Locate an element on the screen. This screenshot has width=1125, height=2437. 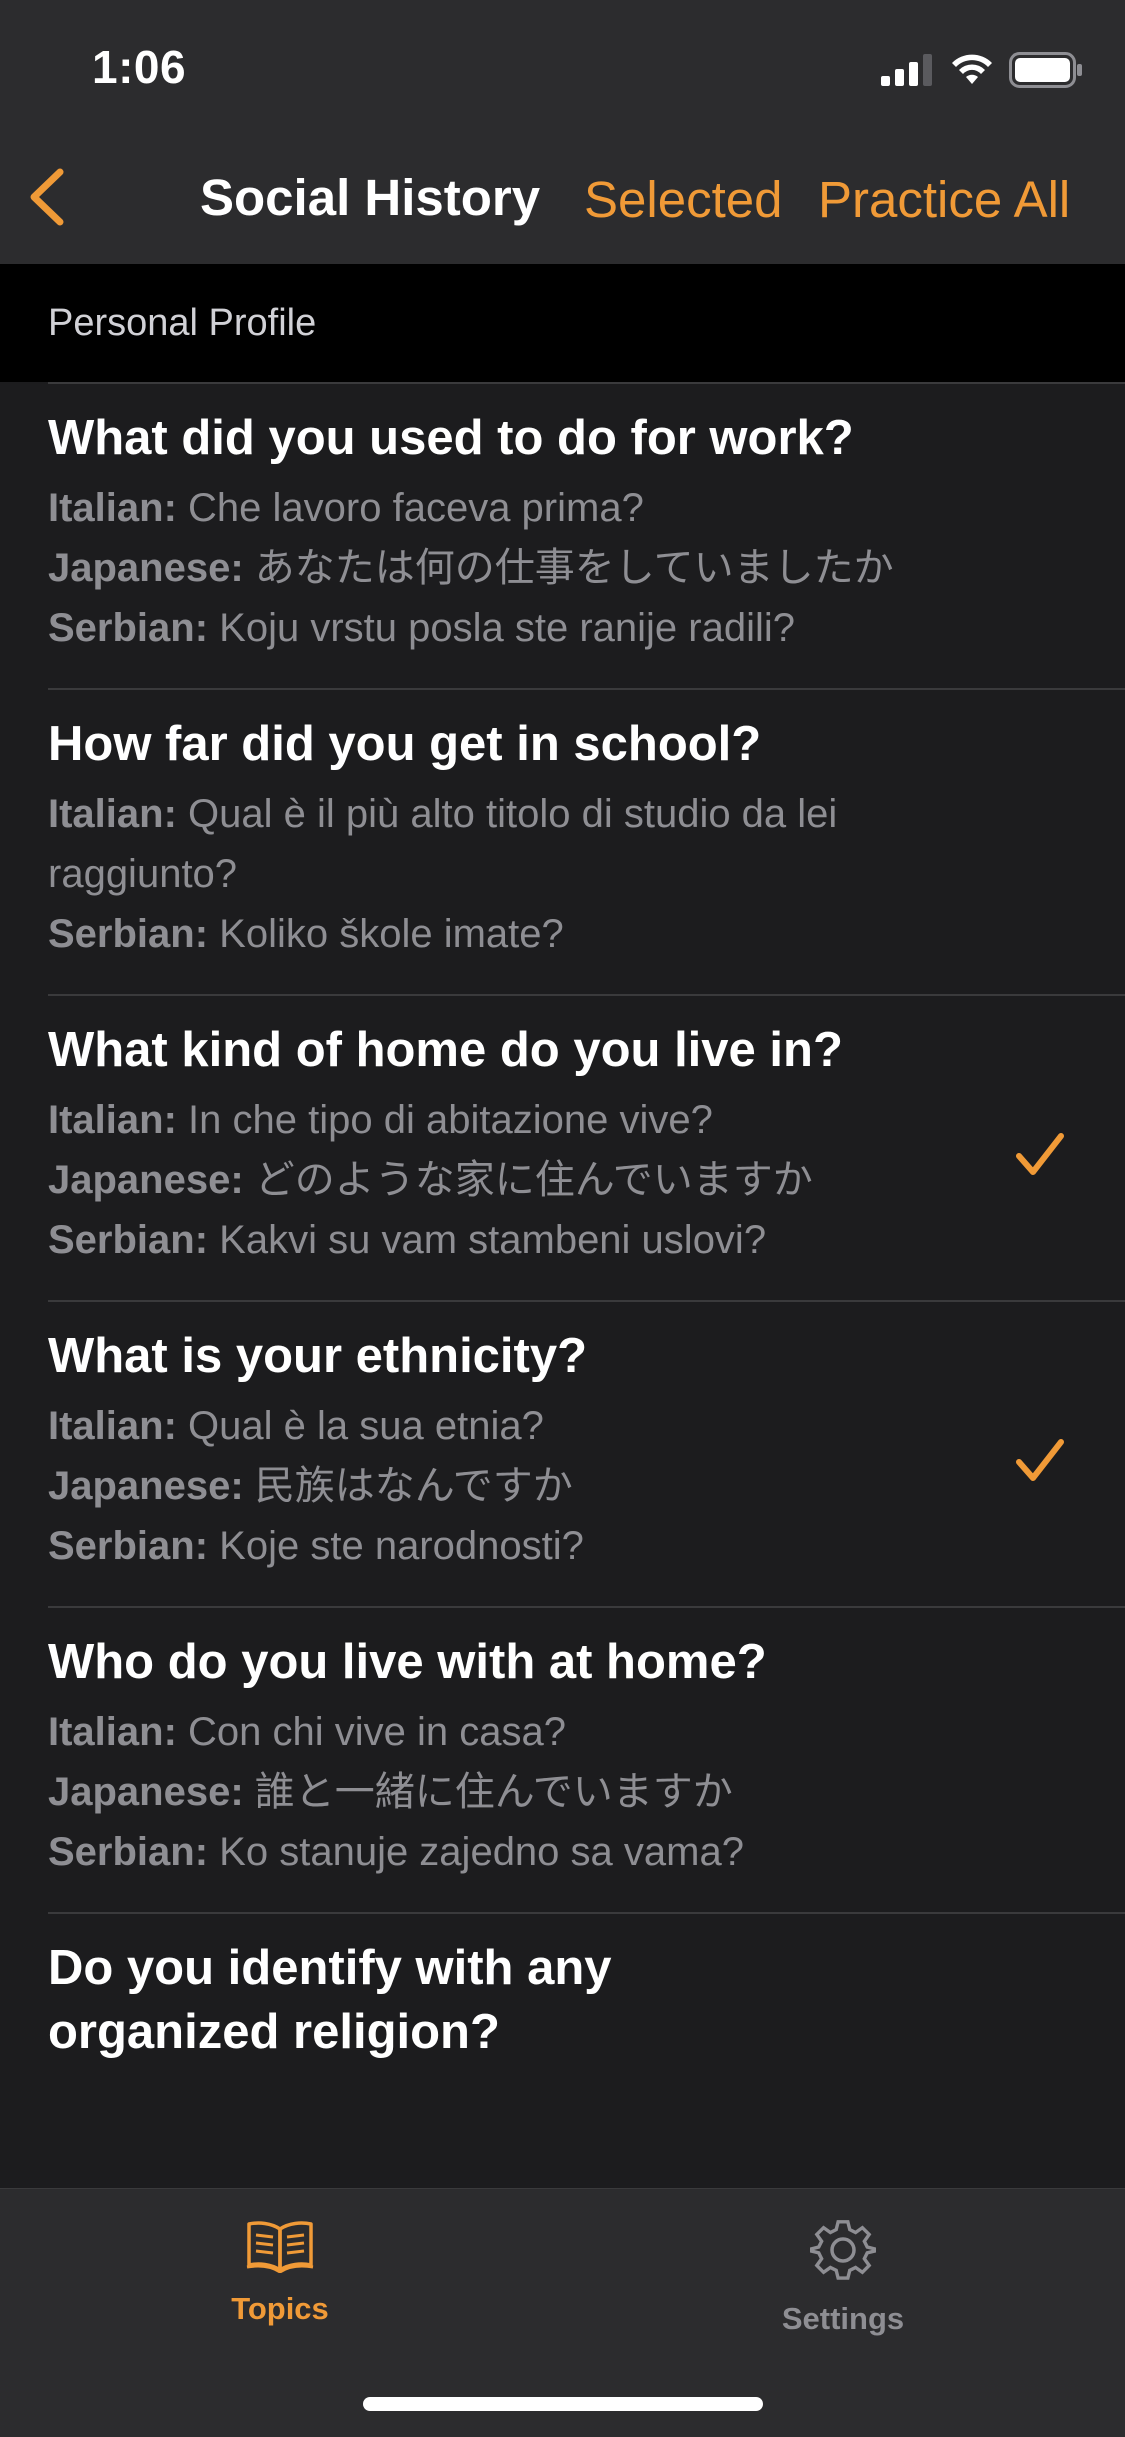
translation-italian: Italian: In che tipo di abitazione vive? is located at coordinates (380, 1120).